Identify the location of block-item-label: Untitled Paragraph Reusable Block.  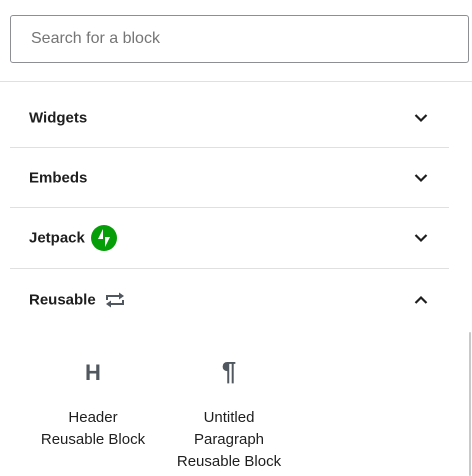
(229, 439).